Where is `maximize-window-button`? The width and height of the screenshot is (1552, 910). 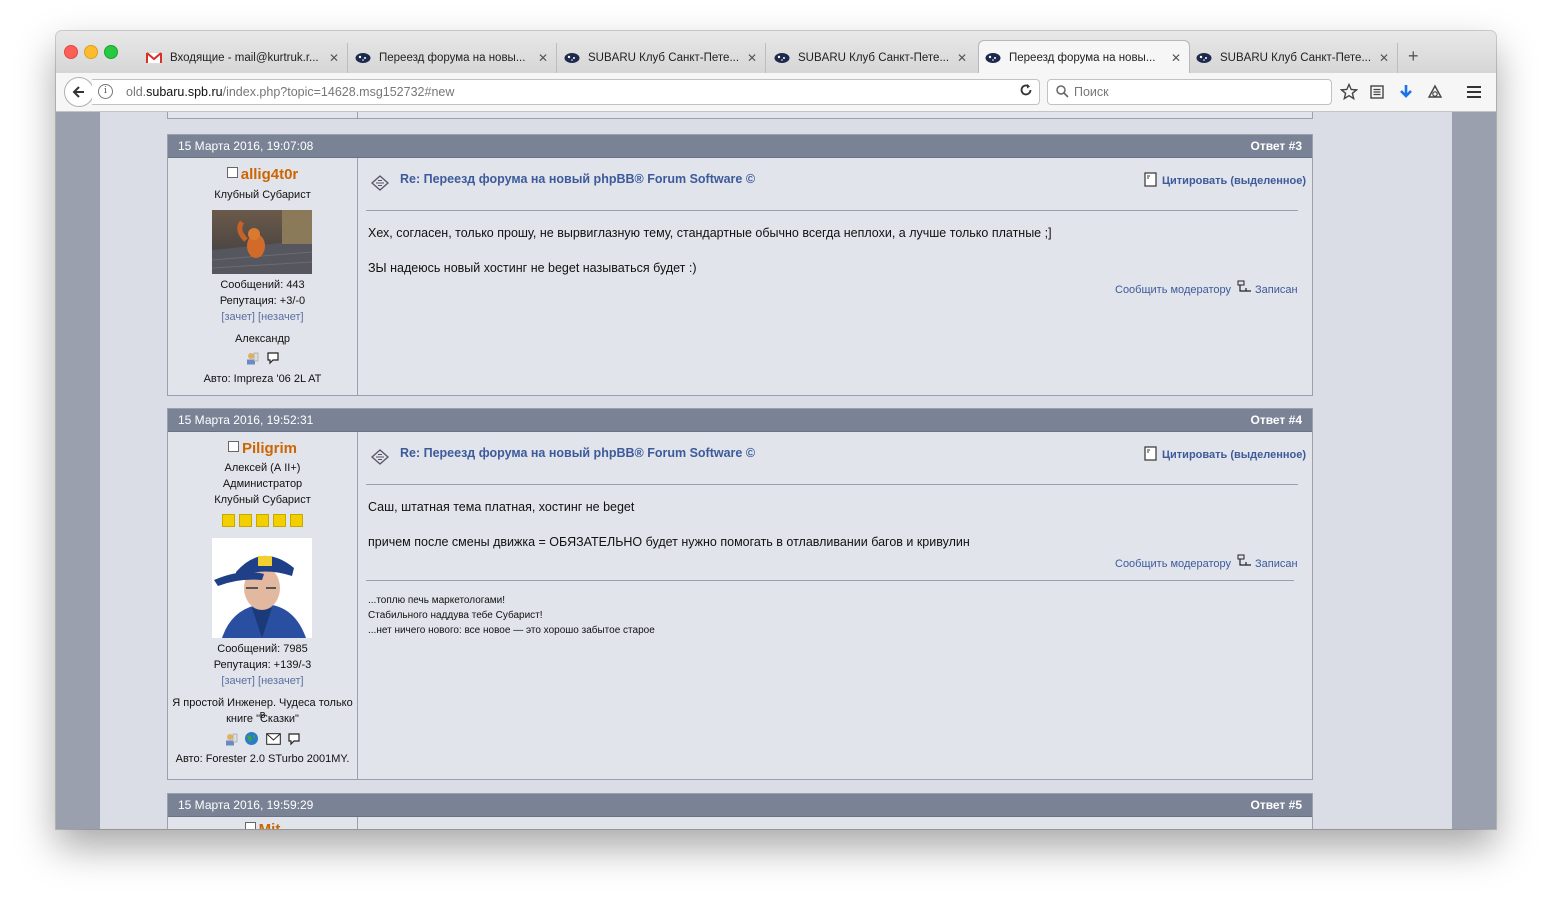
maximize-window-button is located at coordinates (111, 52).